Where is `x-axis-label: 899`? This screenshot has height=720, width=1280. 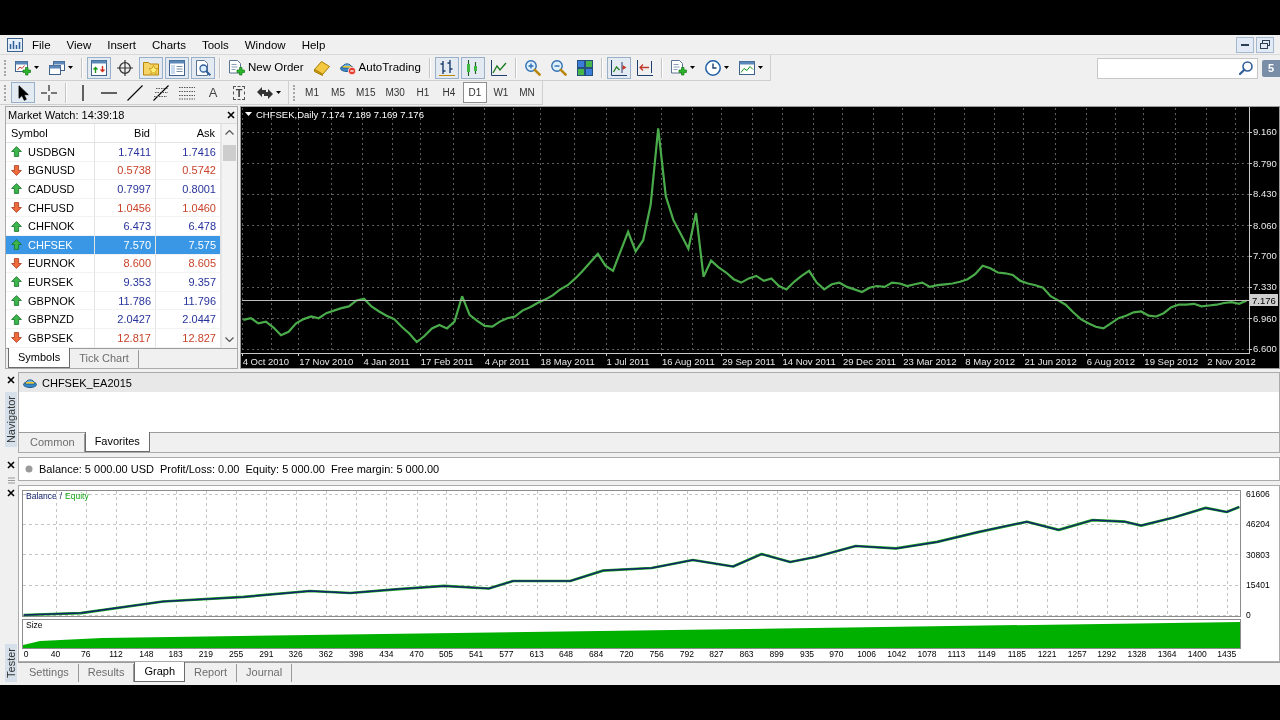 x-axis-label: 899 is located at coordinates (776, 654).